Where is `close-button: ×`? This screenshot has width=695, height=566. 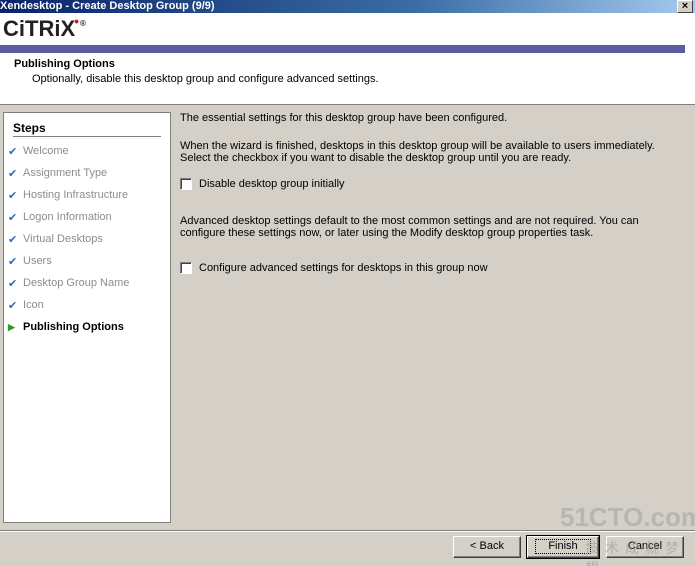
close-button: × is located at coordinates (685, 6).